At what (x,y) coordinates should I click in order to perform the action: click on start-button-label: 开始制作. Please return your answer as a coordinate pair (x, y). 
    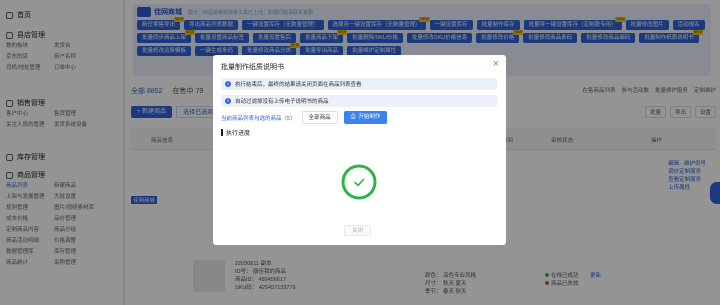
    Looking at the image, I should click on (369, 117).